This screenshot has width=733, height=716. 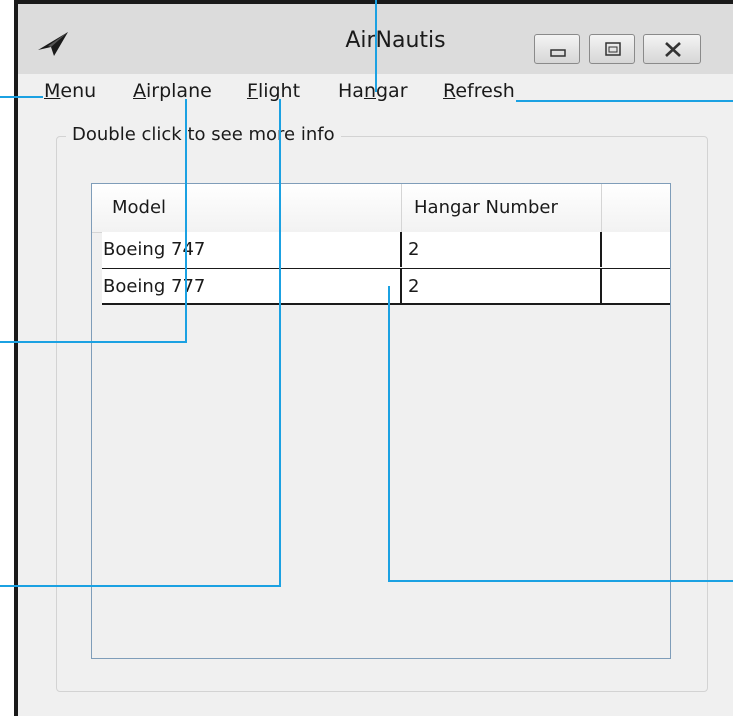 I want to click on cell-model: Boeing 777, so click(x=252, y=286).